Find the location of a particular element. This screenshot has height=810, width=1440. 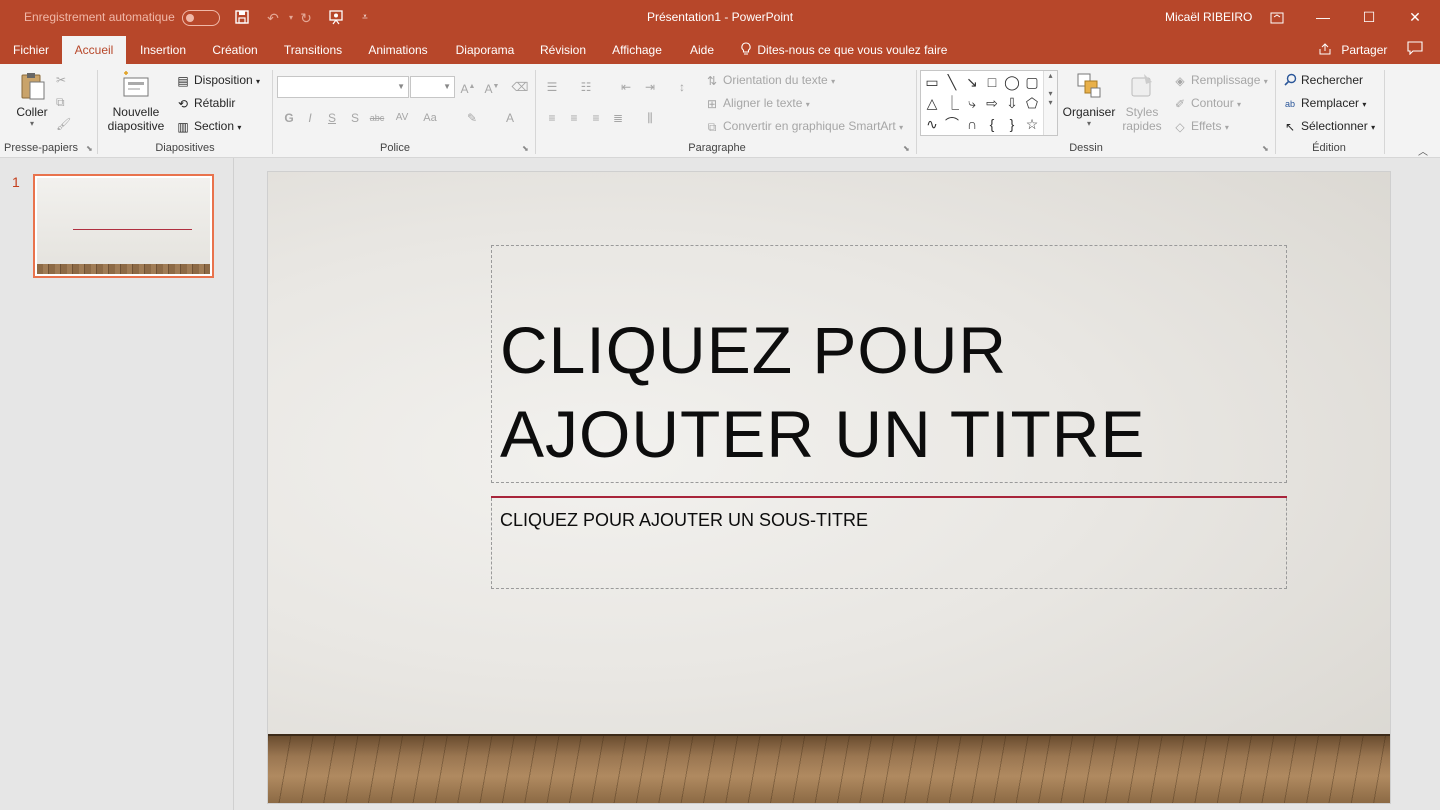

start-slideshow-icon is located at coordinates (336, 18).